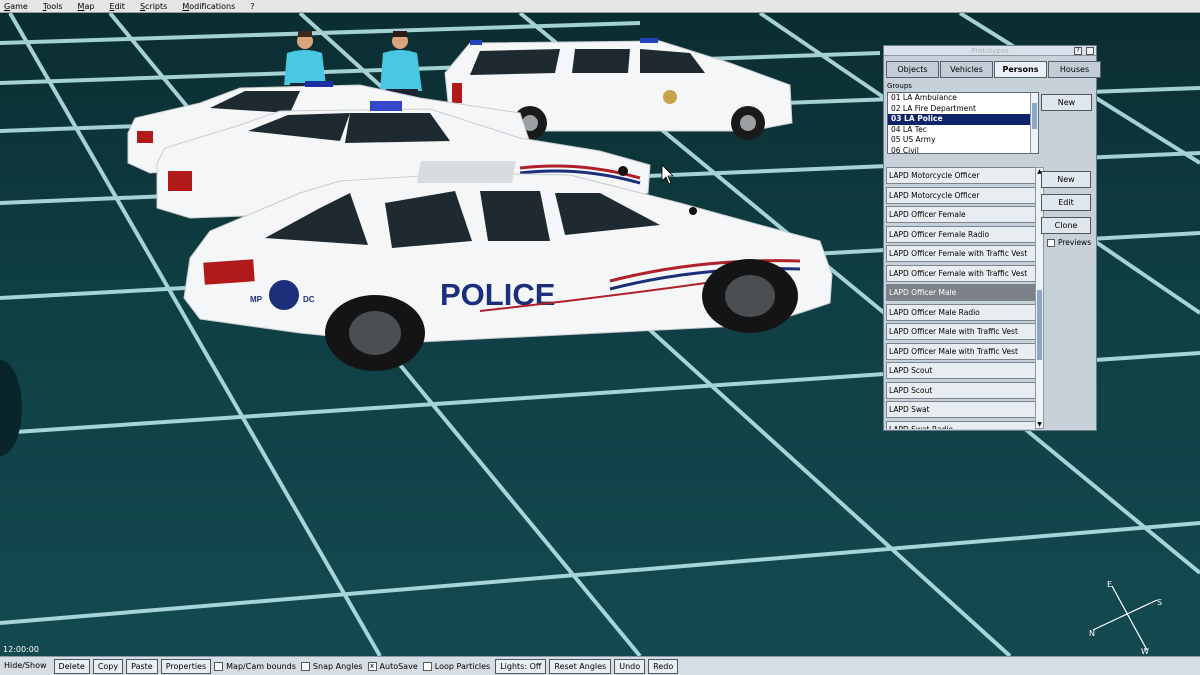 The width and height of the screenshot is (1200, 675). Describe the element at coordinates (497, 294) in the screenshot. I see `police-text: POLICE` at that location.